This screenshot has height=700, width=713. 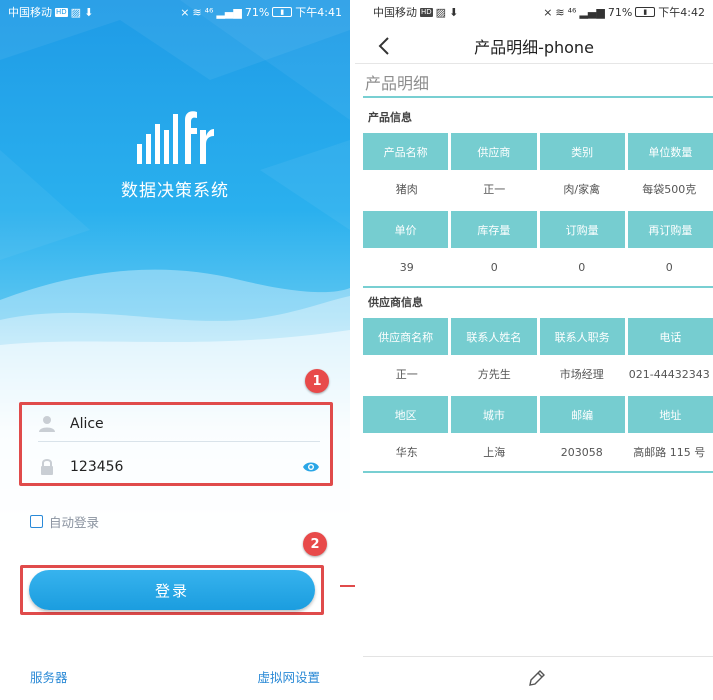 I want to click on table-header-cell: 地区, so click(x=406, y=414).